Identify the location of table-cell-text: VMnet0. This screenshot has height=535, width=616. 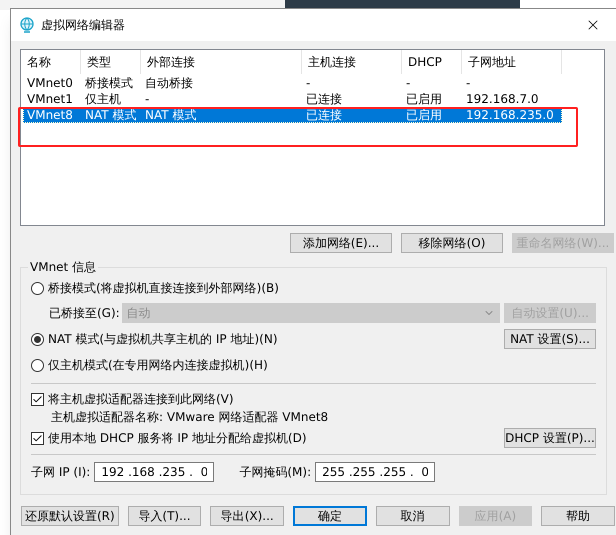
(50, 83).